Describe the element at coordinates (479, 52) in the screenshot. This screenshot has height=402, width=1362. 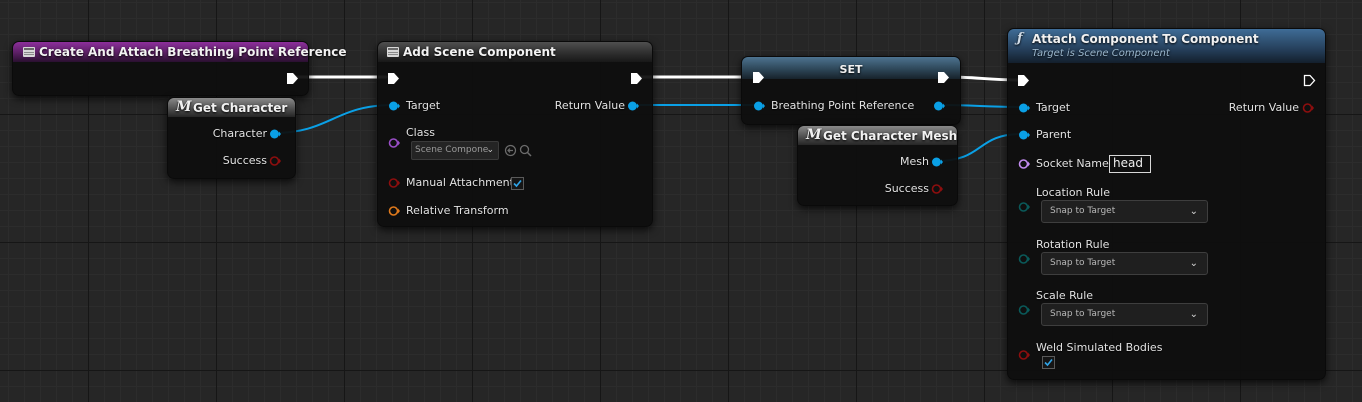
I see `add-scene-component-title: Add Scene Component` at that location.